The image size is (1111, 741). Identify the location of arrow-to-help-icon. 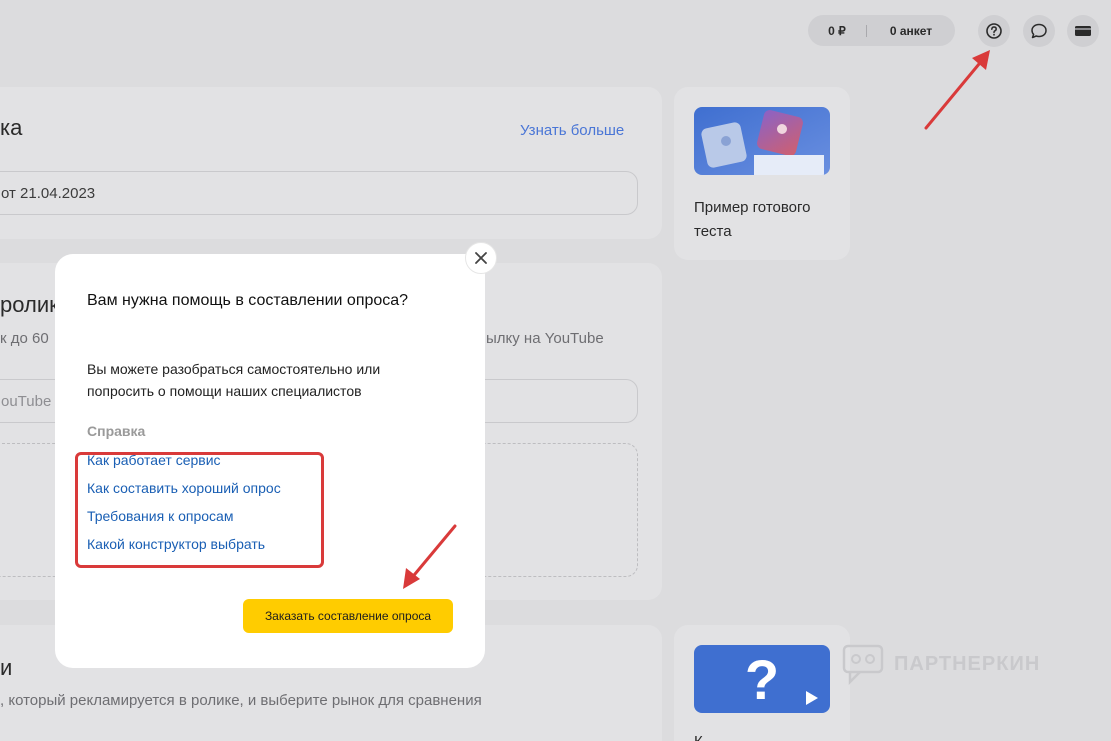
(957, 90).